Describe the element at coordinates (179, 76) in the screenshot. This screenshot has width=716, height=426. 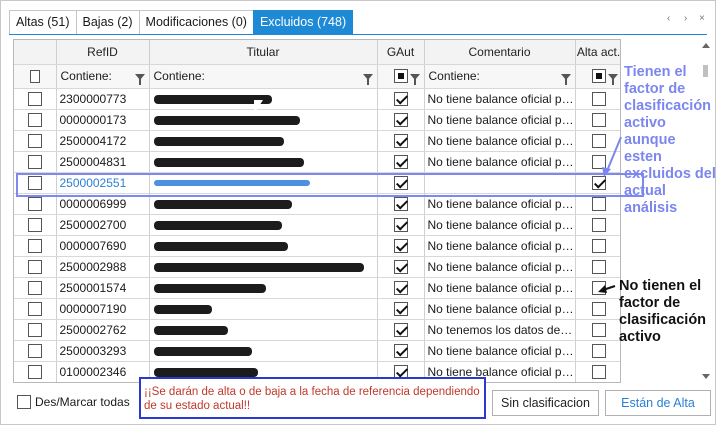
I see `titular-filter-label: Contiene:` at that location.